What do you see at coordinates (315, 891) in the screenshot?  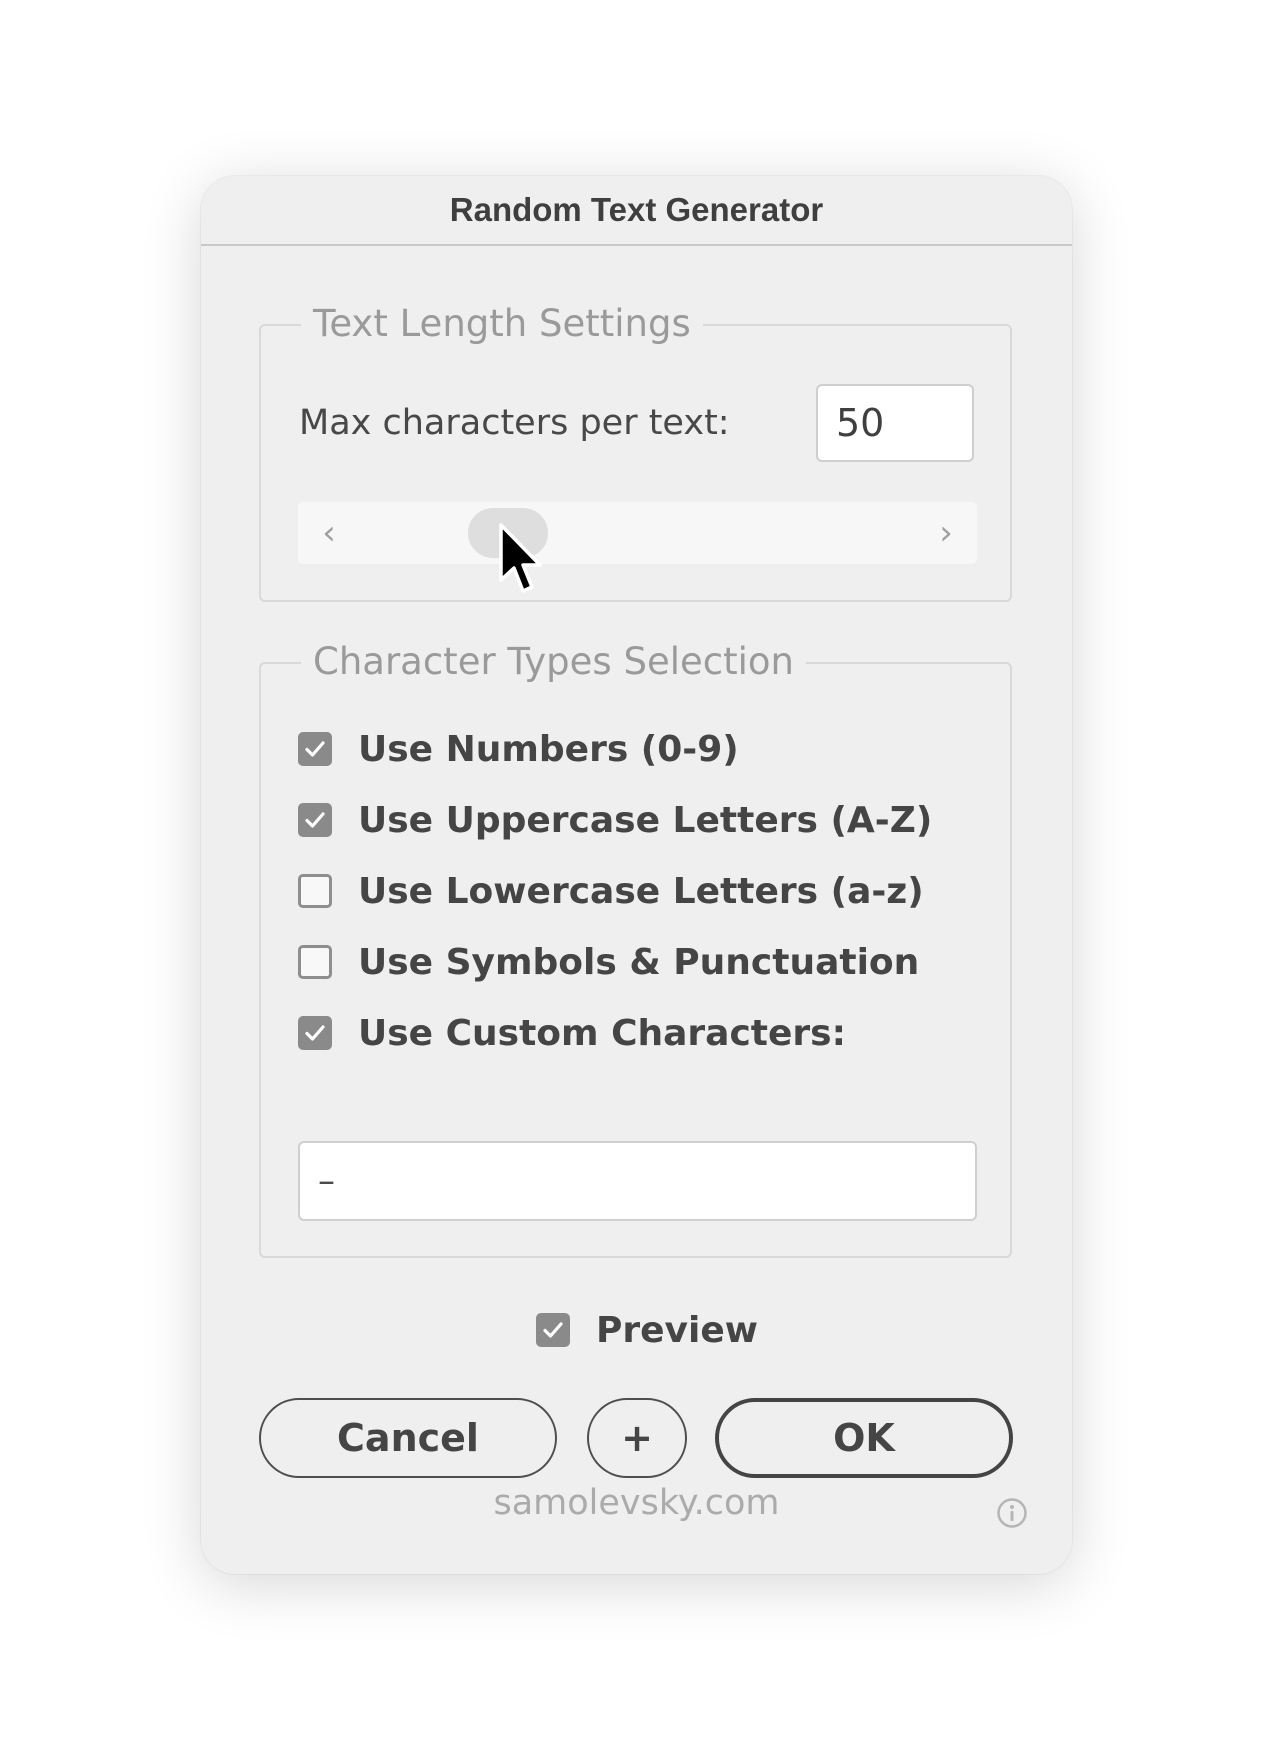 I see `checkbox-lowercase` at bounding box center [315, 891].